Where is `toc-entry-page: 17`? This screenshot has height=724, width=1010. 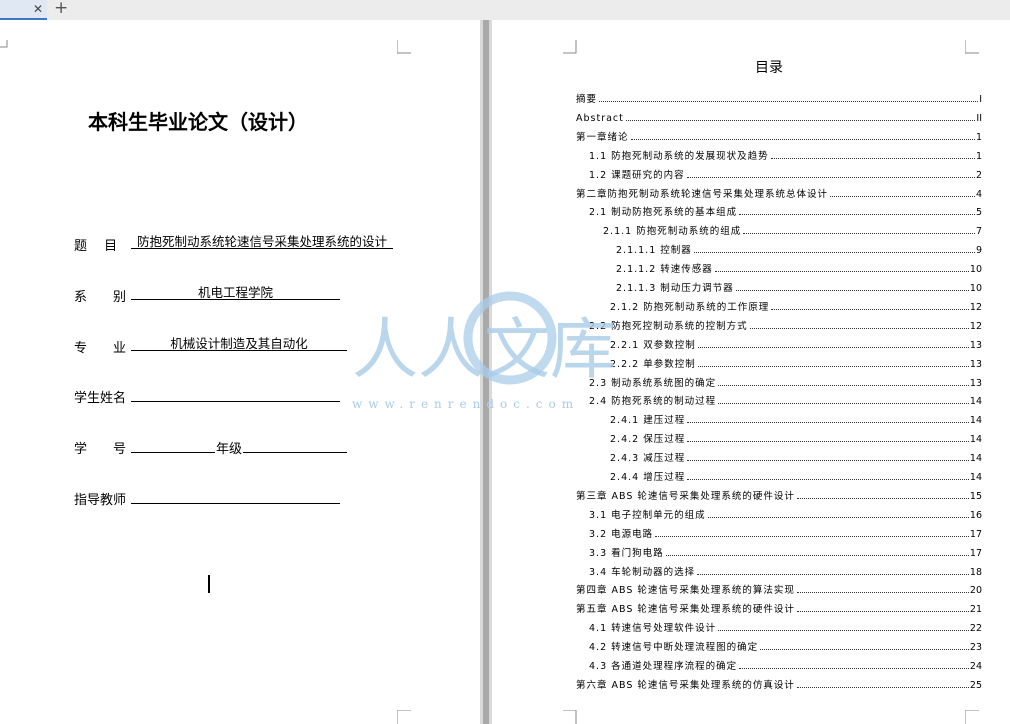
toc-entry-page: 17 is located at coordinates (975, 534).